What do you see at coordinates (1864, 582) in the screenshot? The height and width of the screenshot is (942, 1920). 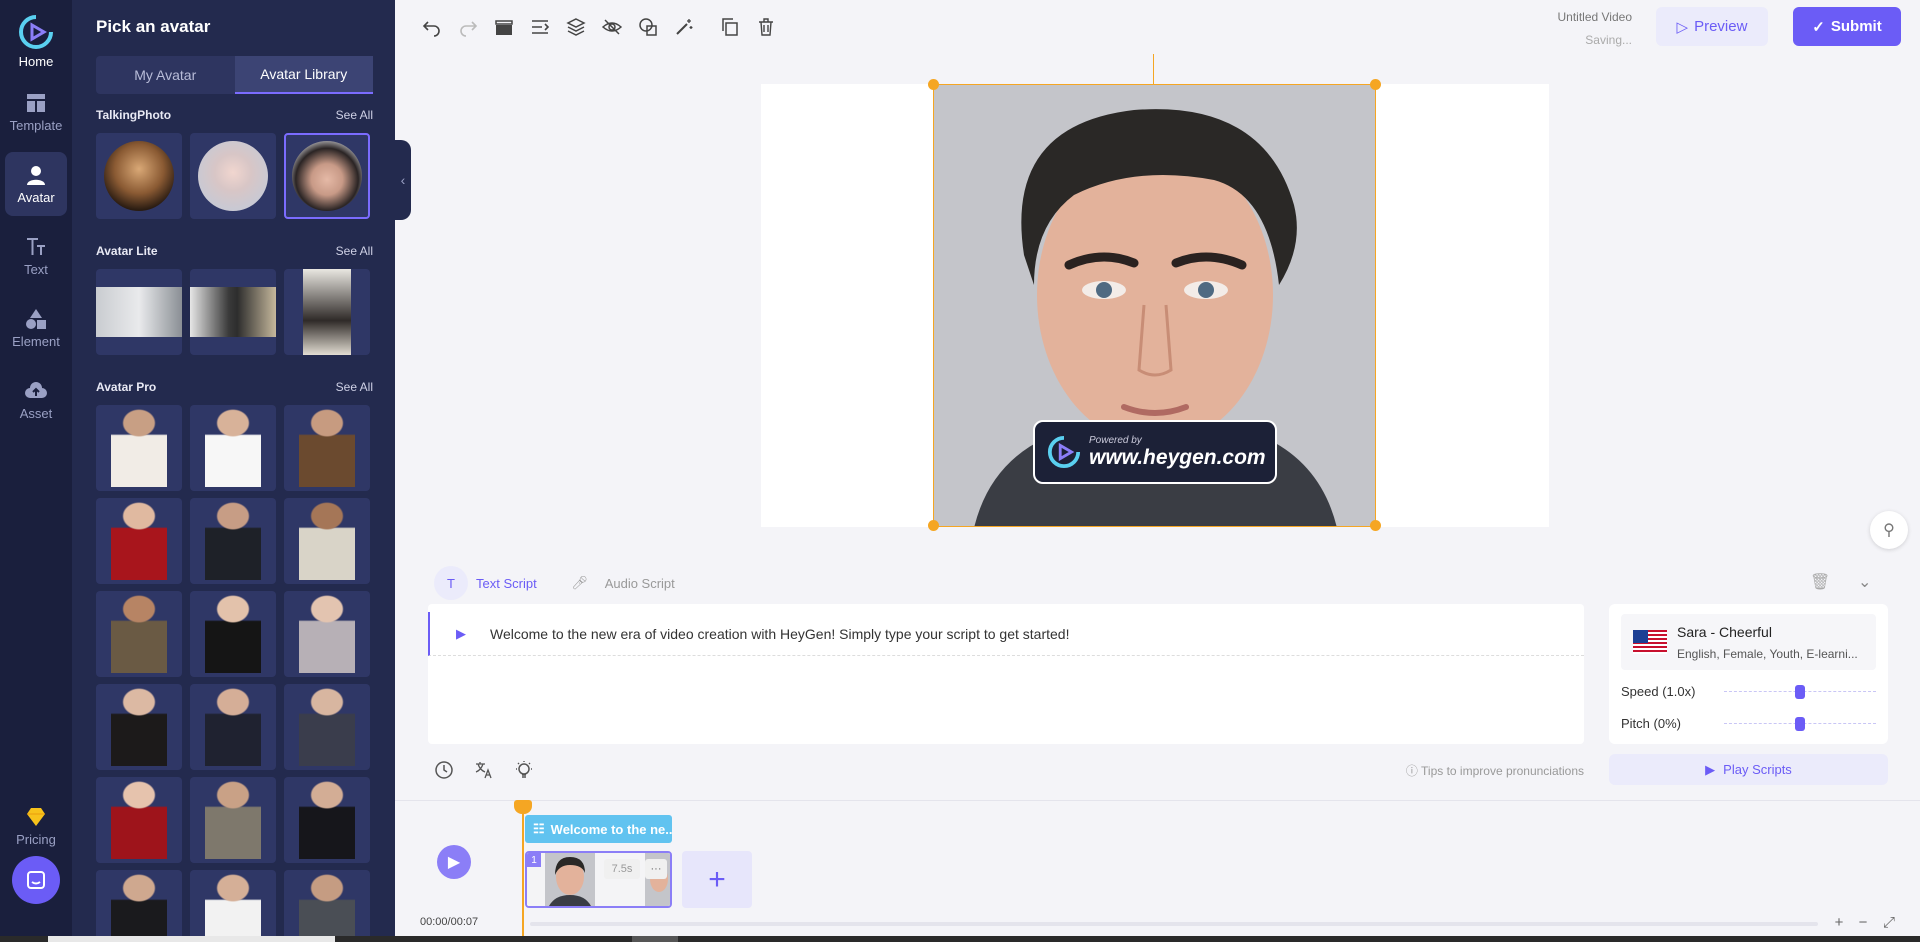 I see `script-collapse-button: ⌄` at bounding box center [1864, 582].